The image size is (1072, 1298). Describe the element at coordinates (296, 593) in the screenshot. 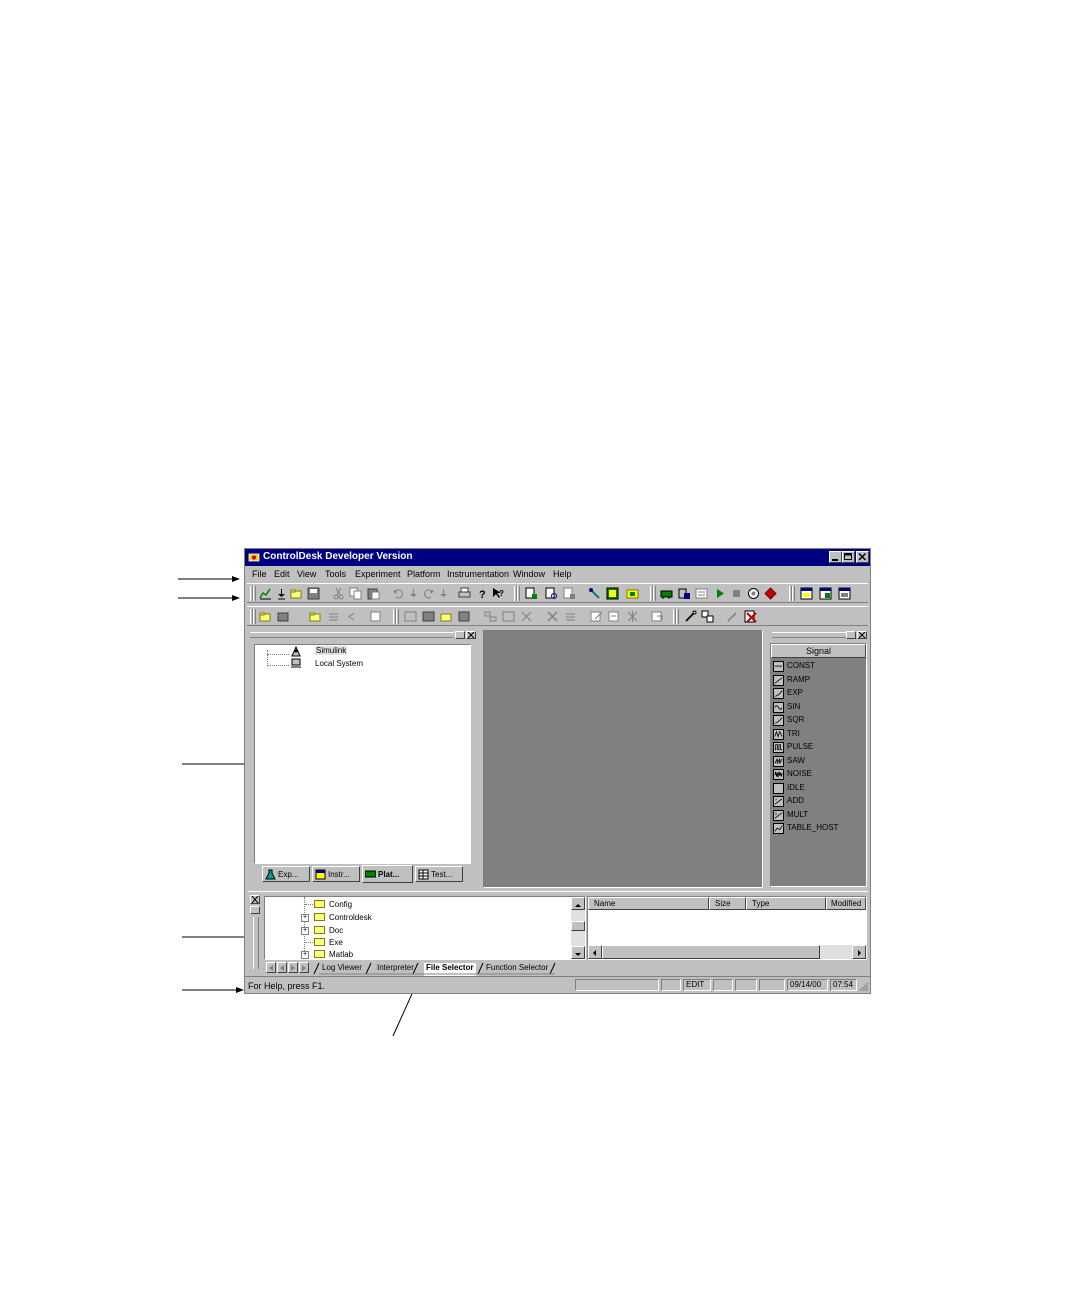

I see `open-folder-icon` at that location.